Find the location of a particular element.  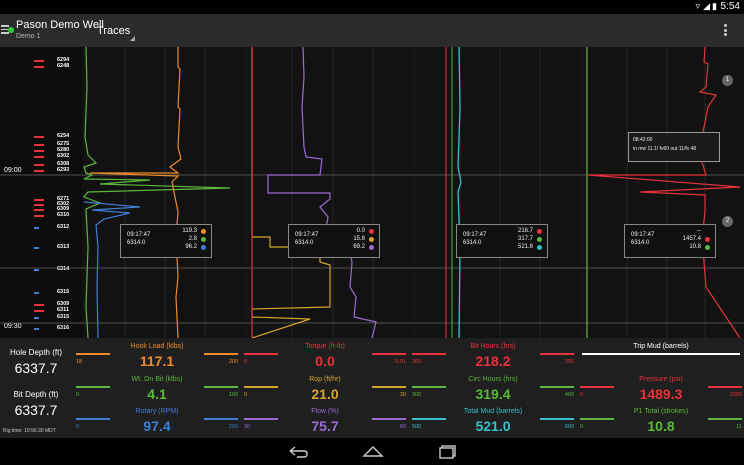

annotation-note: 08:42:00 in mw 11.1/ fv60 out 11/fv 48 is located at coordinates (674, 147).